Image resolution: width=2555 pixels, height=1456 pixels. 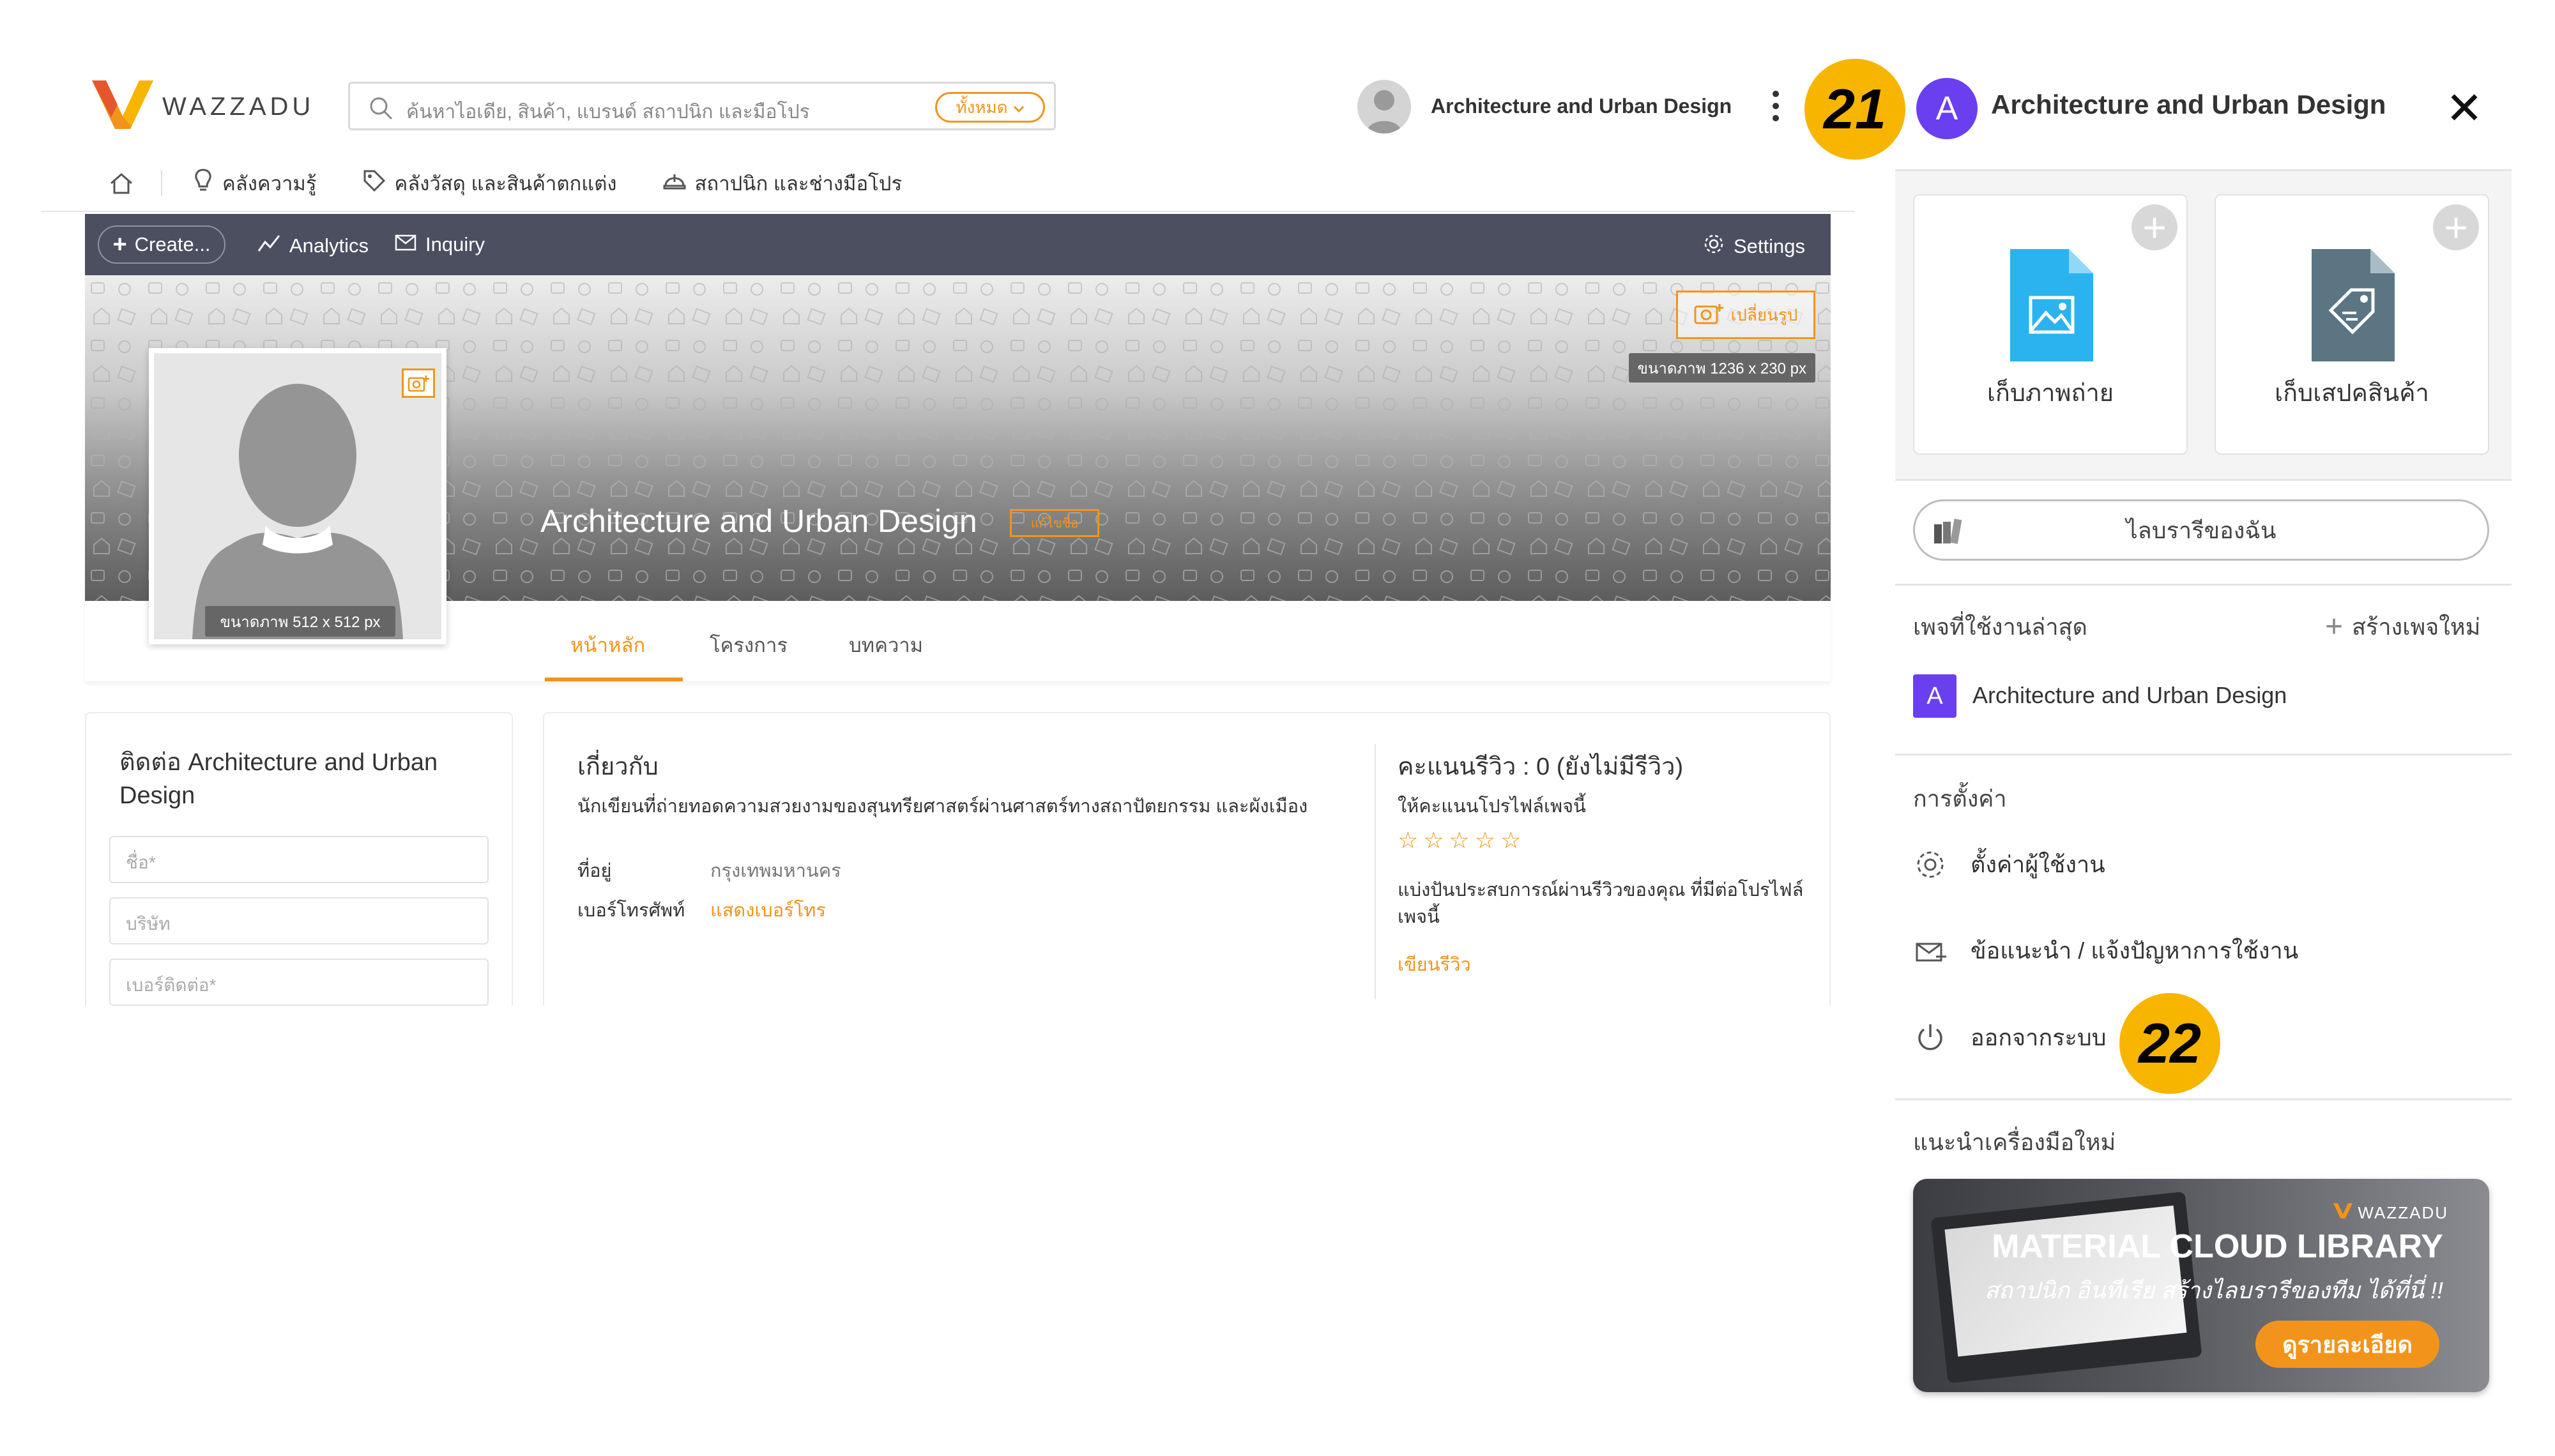 I want to click on home-icon, so click(x=121, y=183).